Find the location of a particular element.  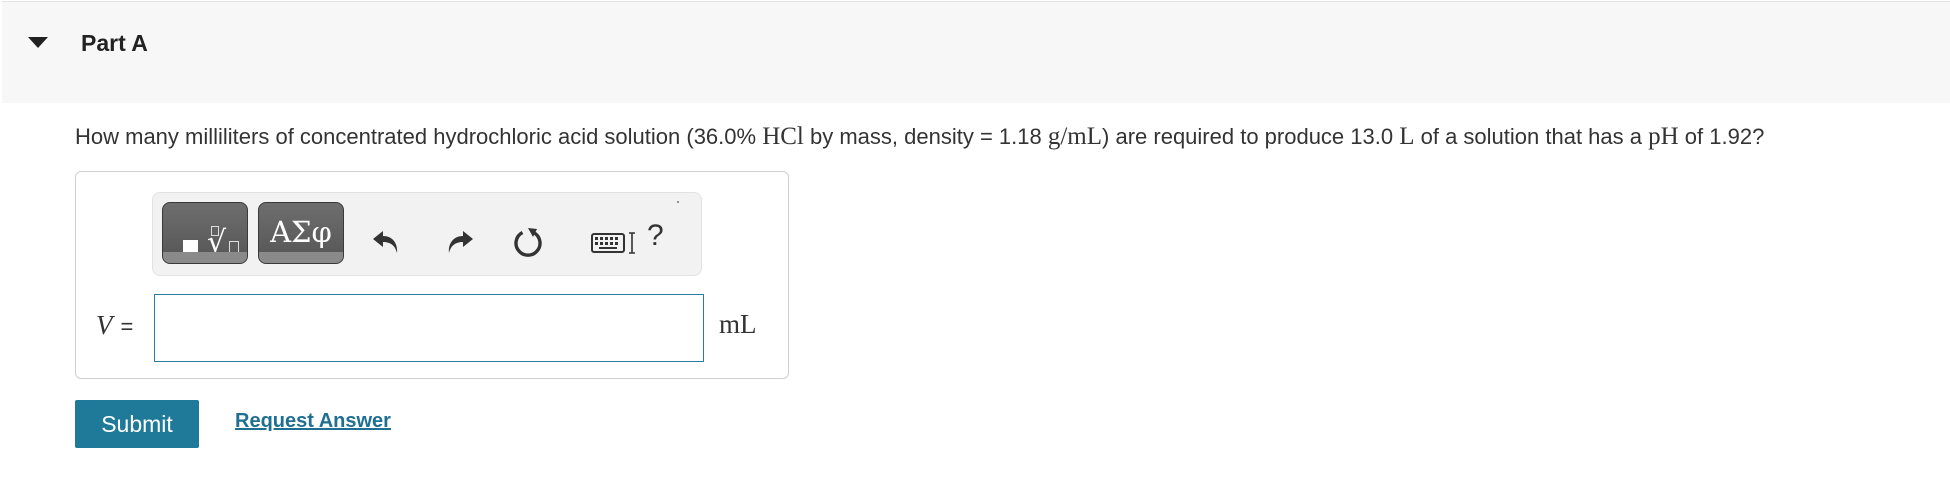

question-text-4: of a solution that has a is located at coordinates (1531, 136).